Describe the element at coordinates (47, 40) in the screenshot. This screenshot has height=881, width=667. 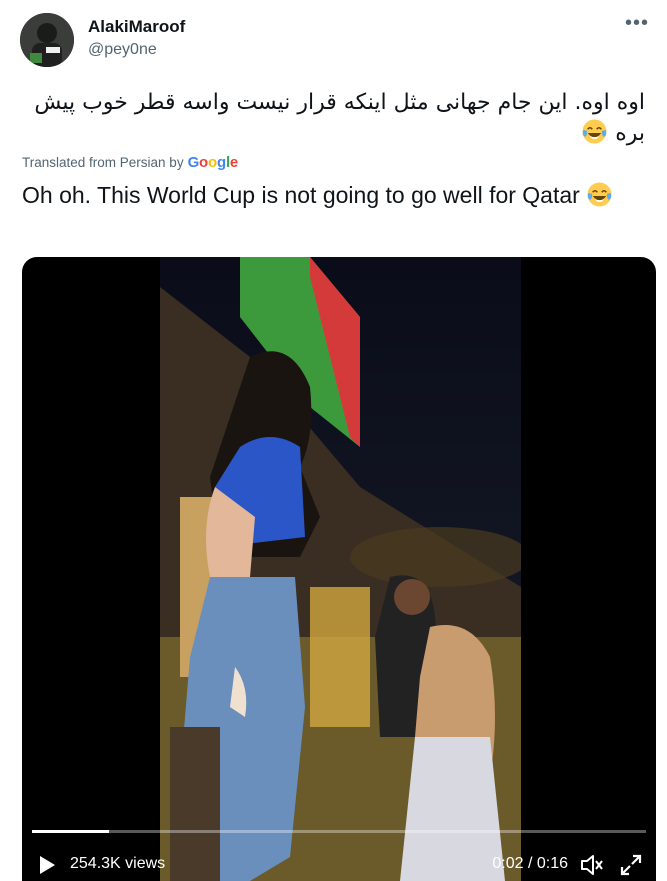
I see `avatar` at that location.